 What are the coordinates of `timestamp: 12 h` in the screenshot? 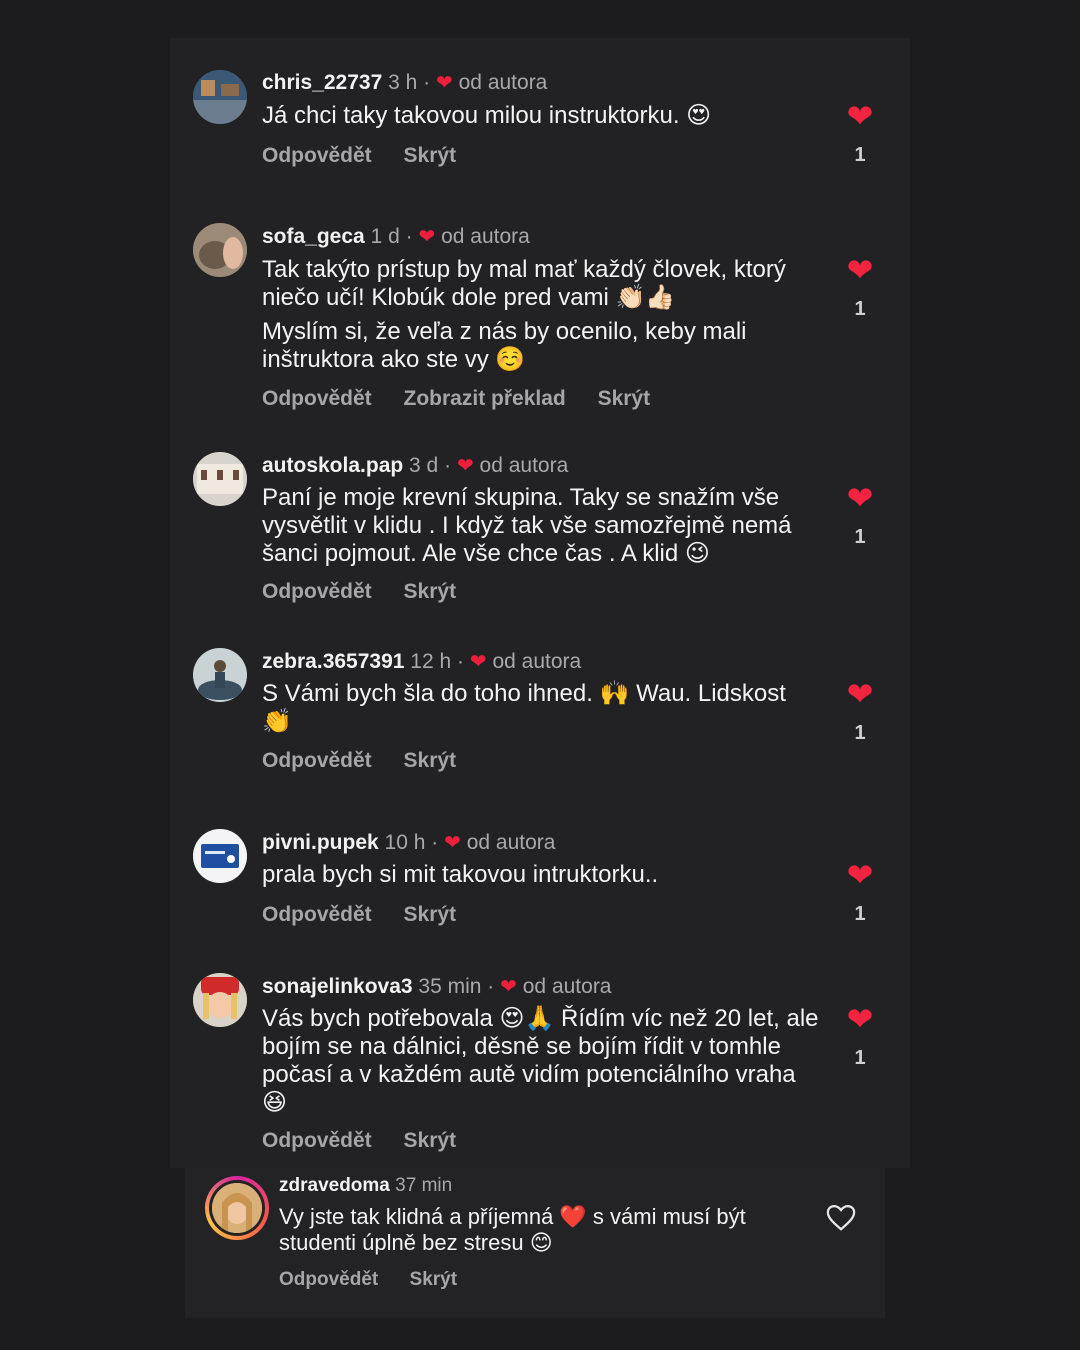 It's located at (431, 661).